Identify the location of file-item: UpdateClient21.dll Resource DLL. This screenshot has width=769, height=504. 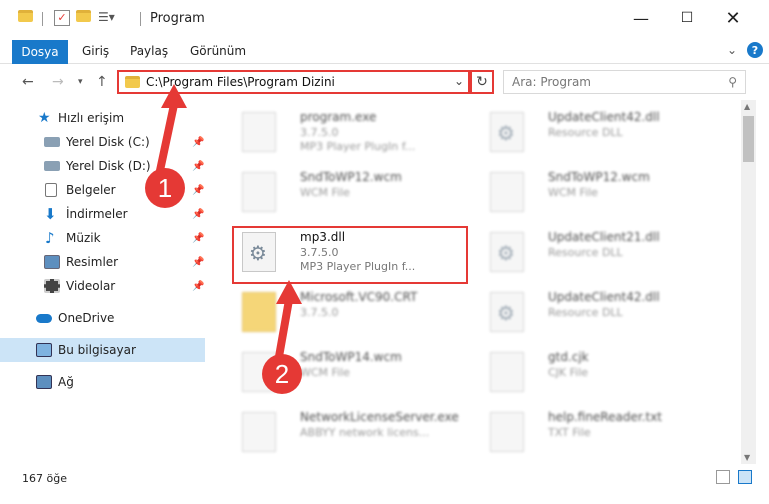
(587, 253).